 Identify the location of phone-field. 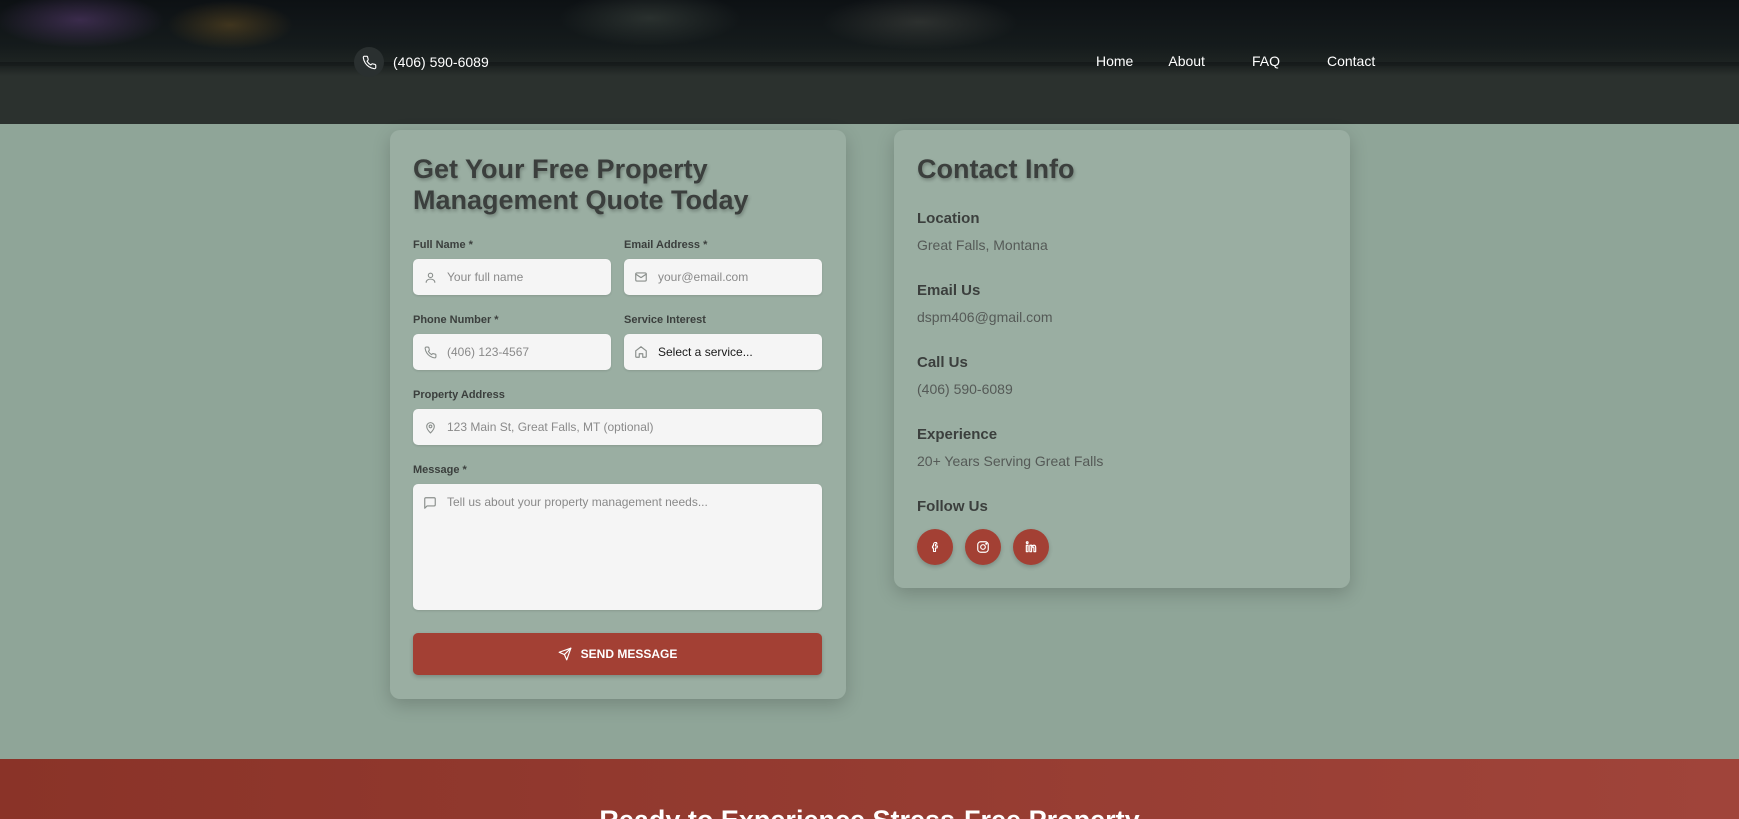
(512, 352).